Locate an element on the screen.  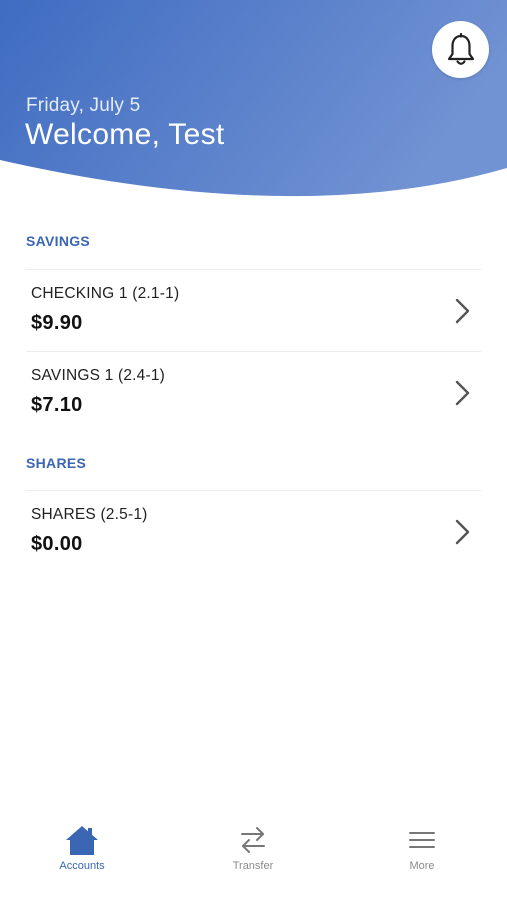
nav-transfer: Transfer is located at coordinates (253, 848).